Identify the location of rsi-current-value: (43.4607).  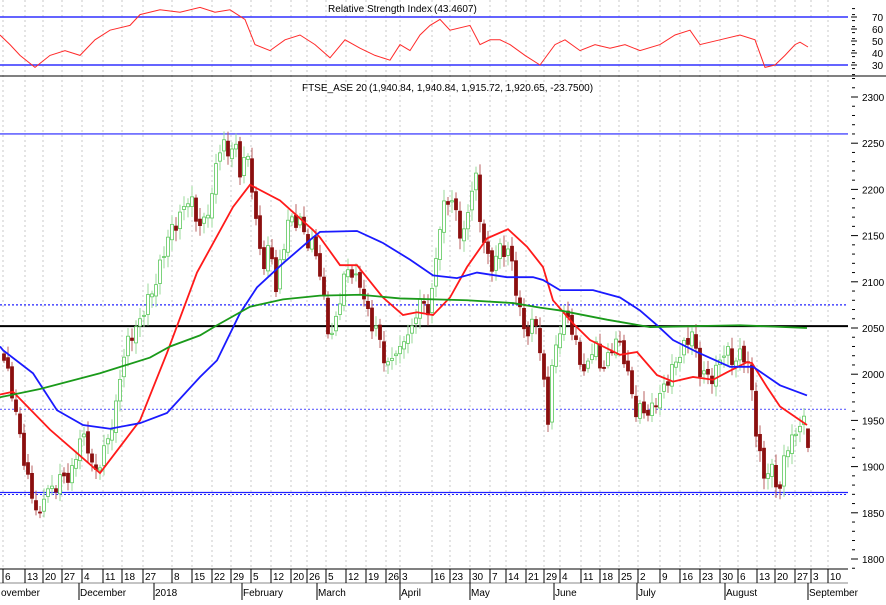
(455, 9).